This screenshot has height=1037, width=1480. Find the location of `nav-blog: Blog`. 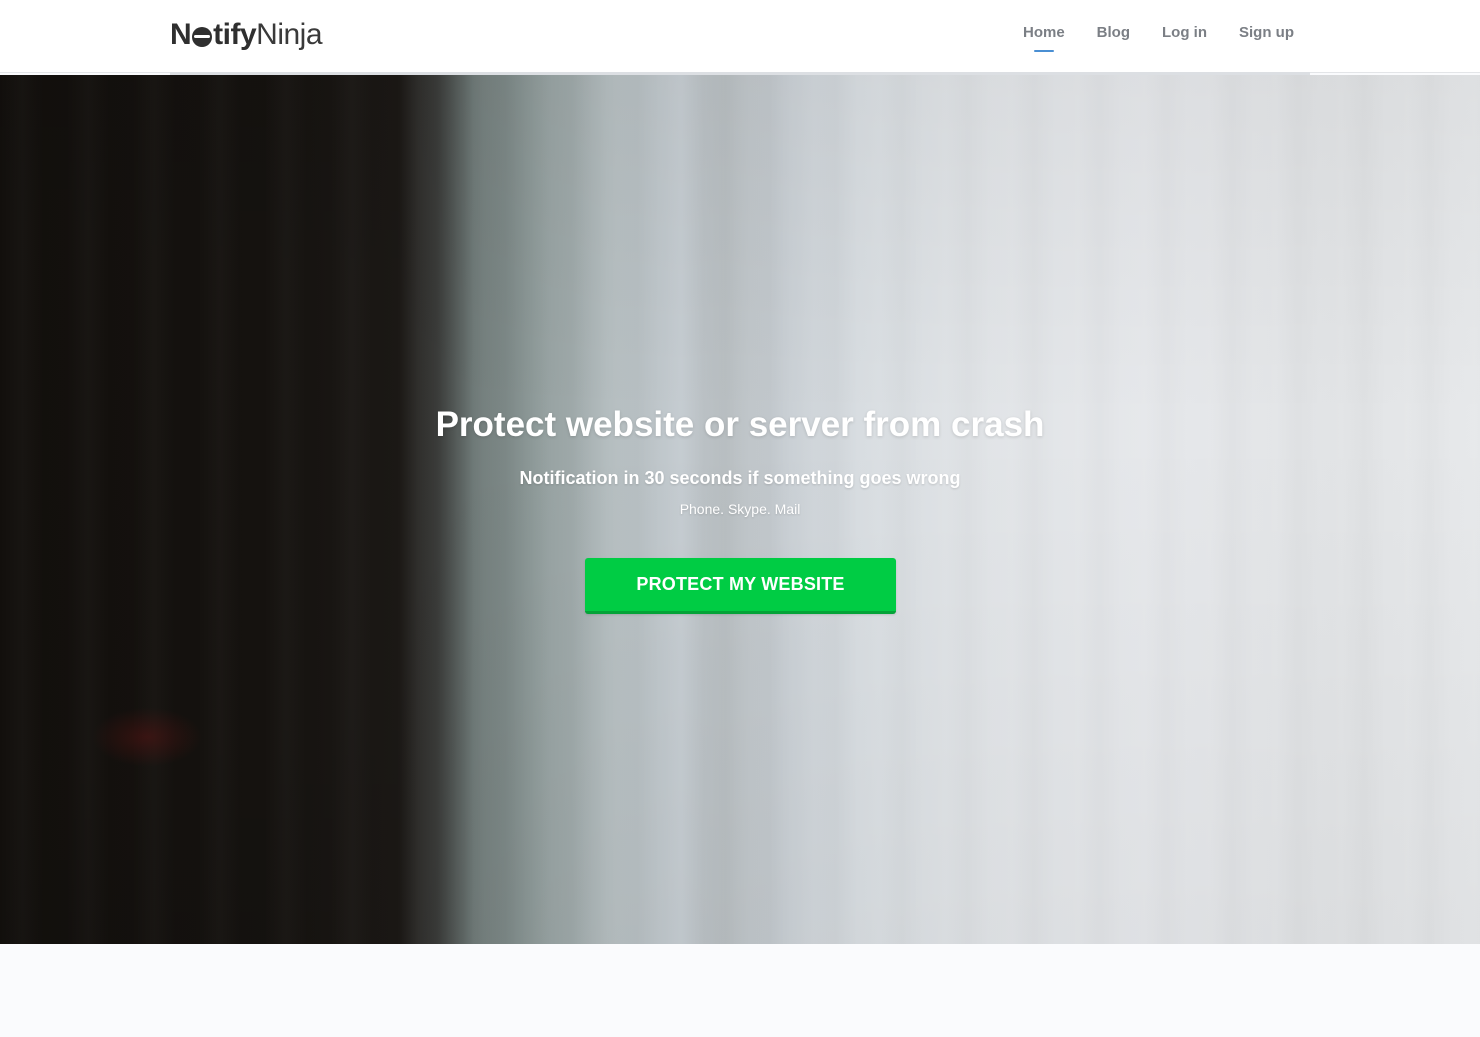

nav-blog: Blog is located at coordinates (1113, 36).